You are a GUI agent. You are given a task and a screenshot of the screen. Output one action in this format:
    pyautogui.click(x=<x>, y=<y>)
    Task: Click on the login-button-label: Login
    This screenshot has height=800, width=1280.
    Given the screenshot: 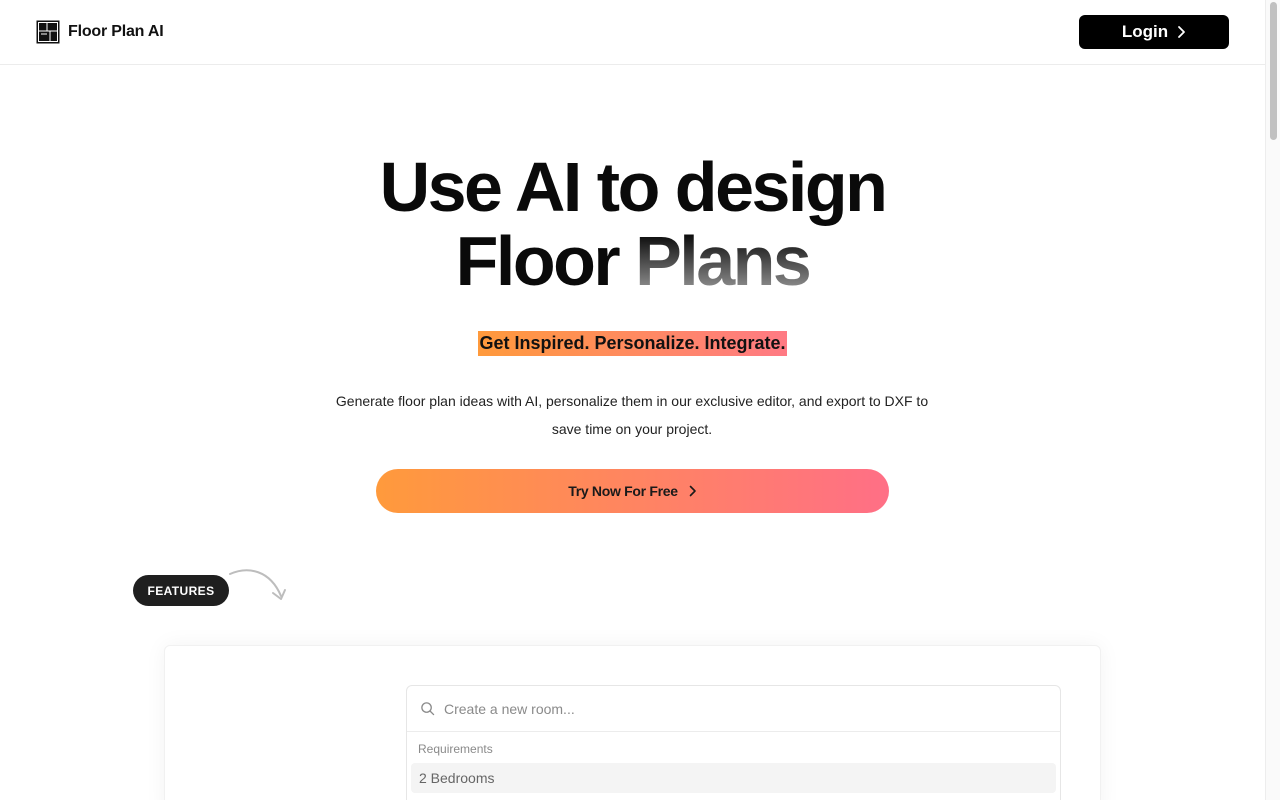 What is the action you would take?
    pyautogui.click(x=1145, y=31)
    